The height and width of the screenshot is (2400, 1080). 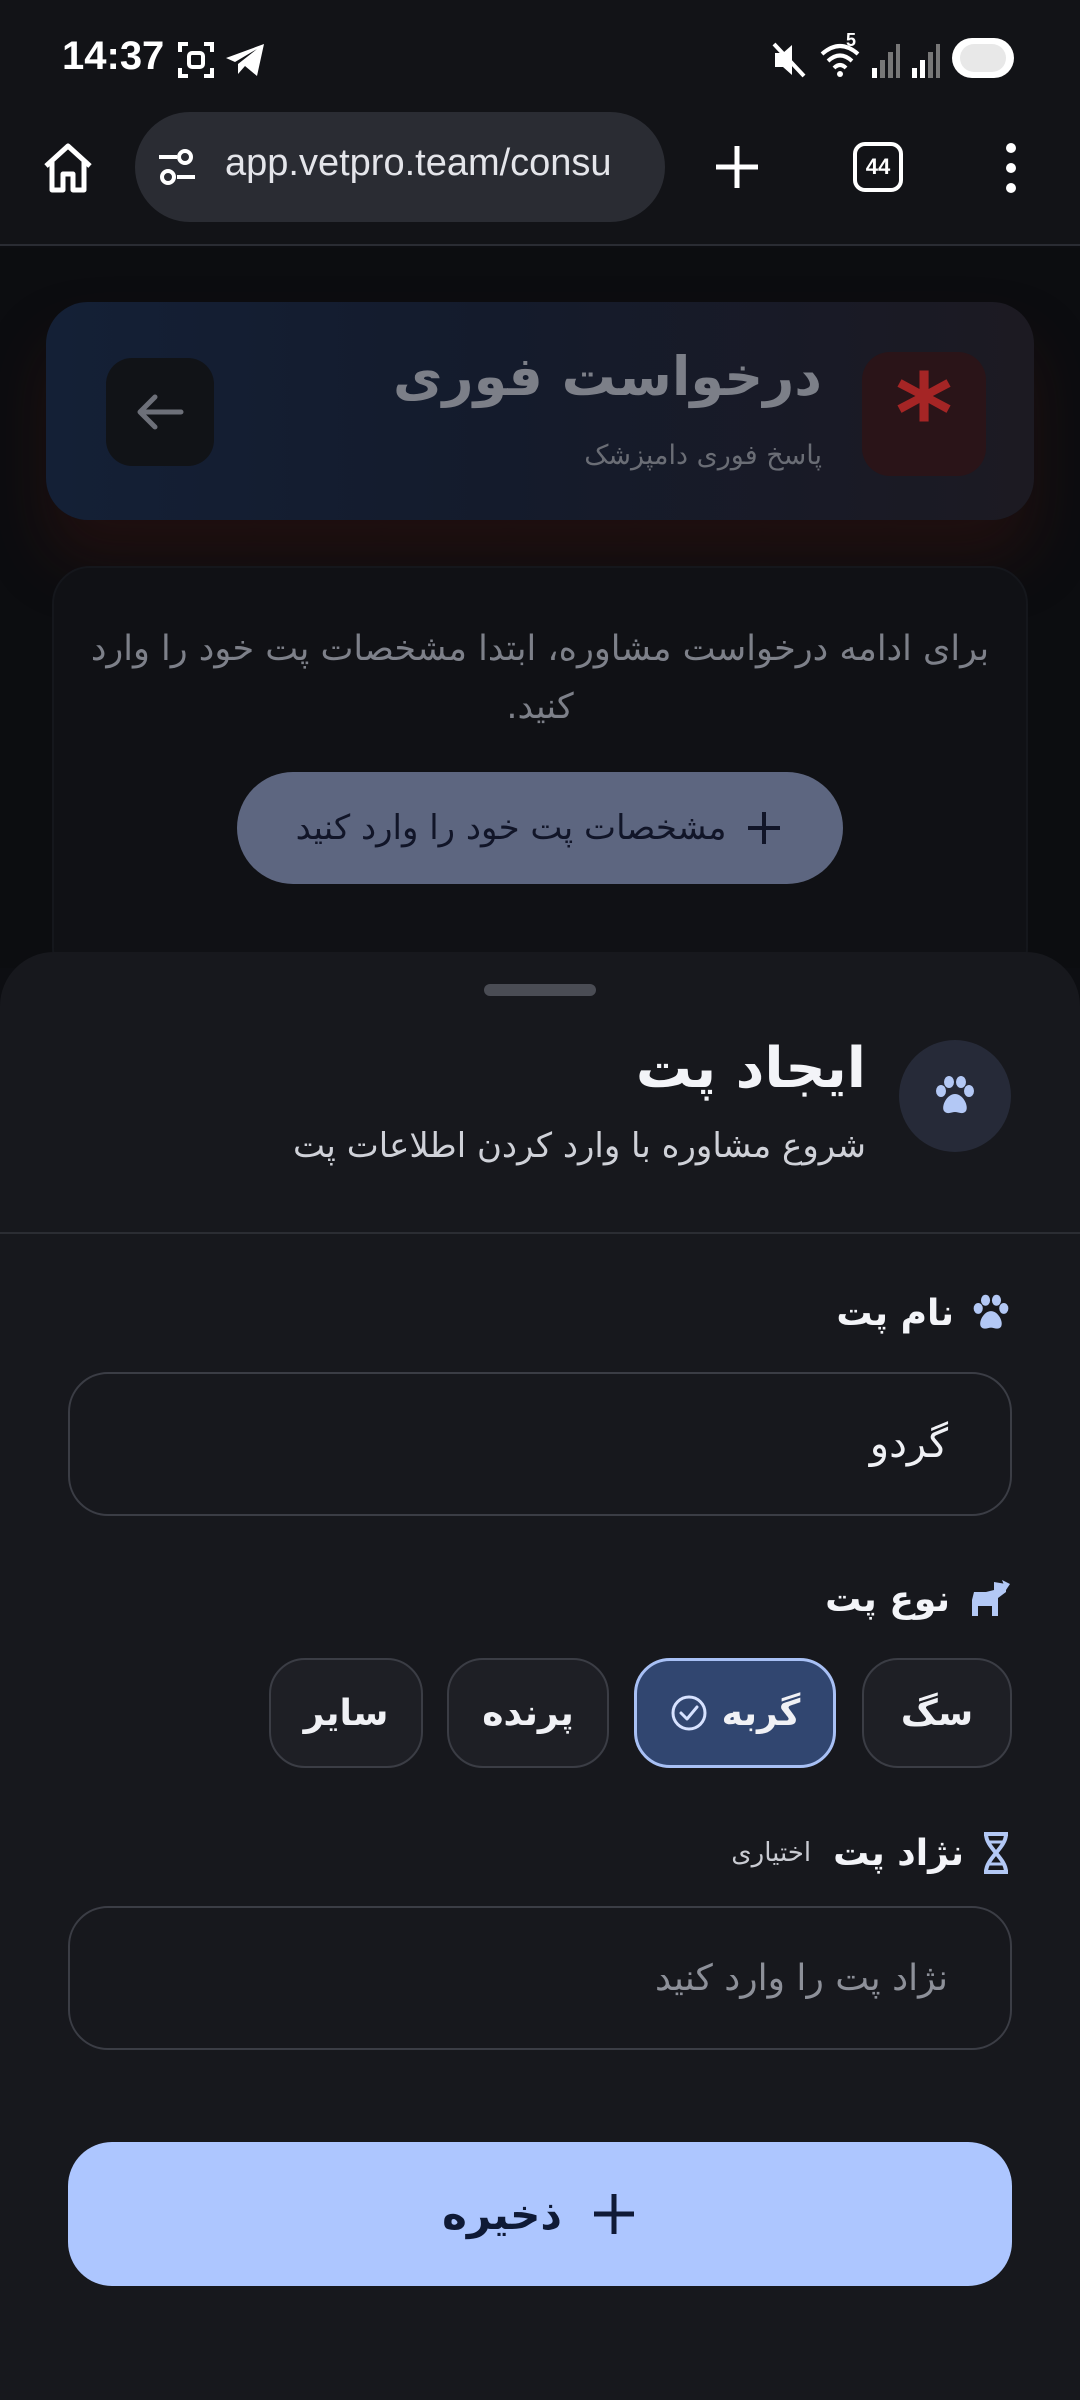 I want to click on save-button-label: ذخیره, so click(x=502, y=2214).